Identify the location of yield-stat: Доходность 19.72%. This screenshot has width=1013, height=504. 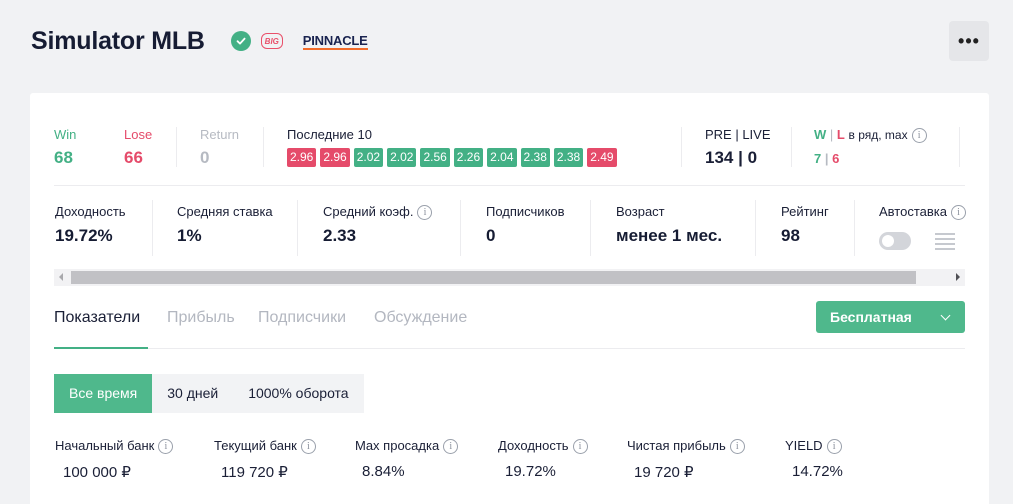
(90, 225).